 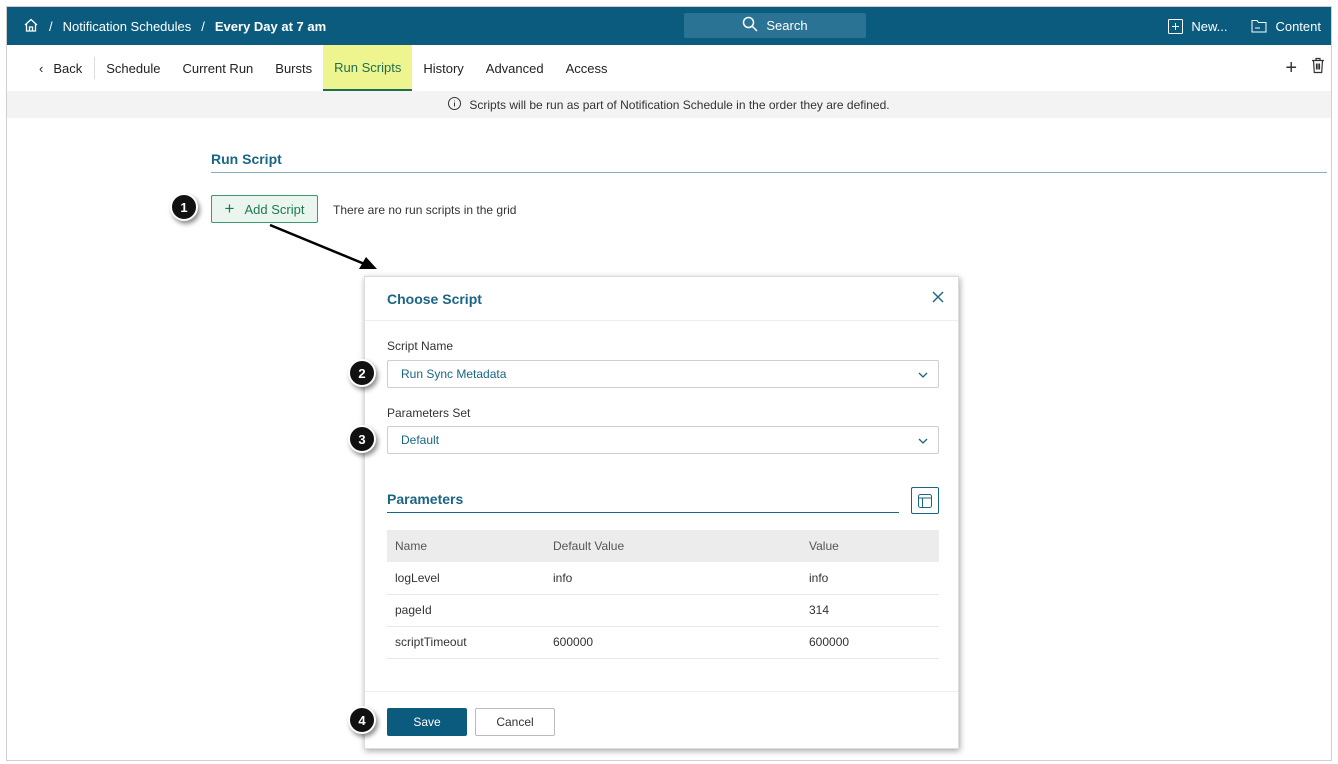 I want to click on param-value: 314, so click(x=870, y=610).